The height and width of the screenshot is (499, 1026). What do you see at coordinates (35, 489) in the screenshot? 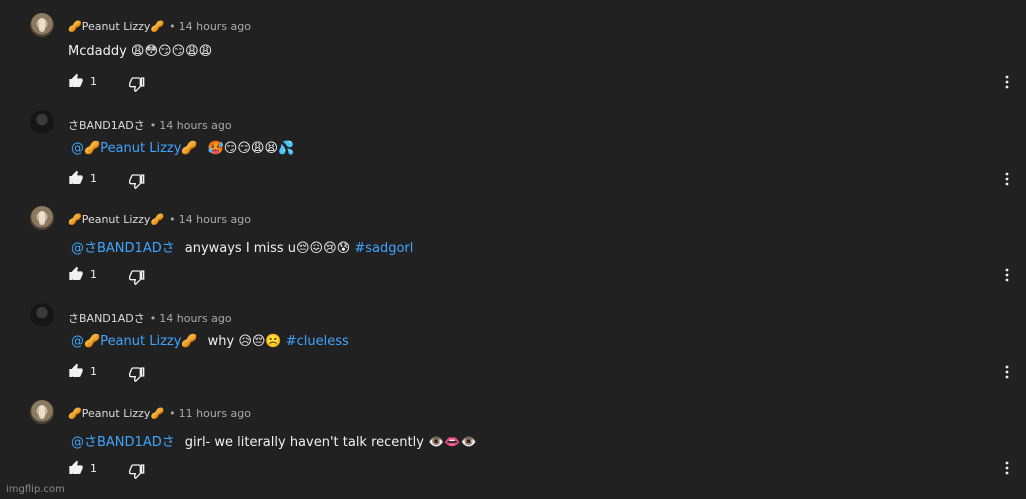
I see `imgflip-watermark: imgflip.com` at bounding box center [35, 489].